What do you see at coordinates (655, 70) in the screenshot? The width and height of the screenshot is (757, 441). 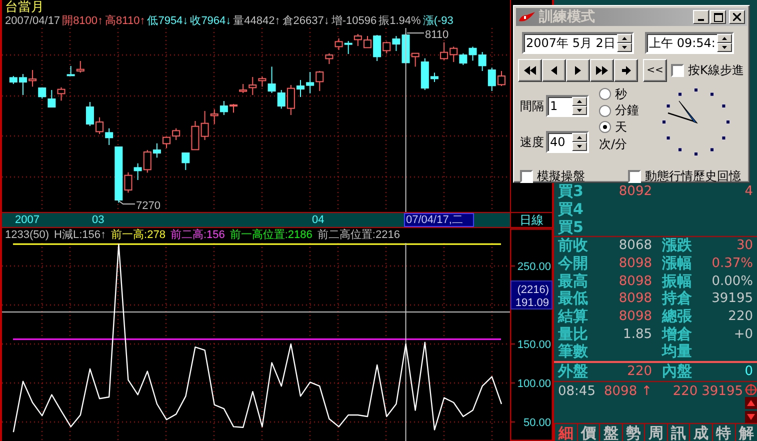 I see `back-button: <<` at bounding box center [655, 70].